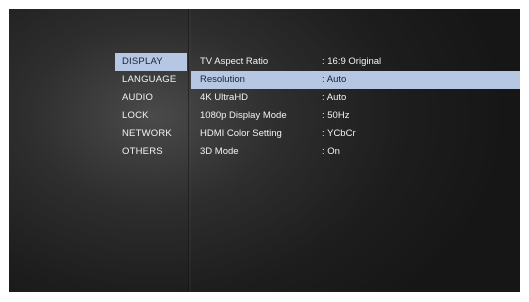 The height and width of the screenshot is (302, 529). Describe the element at coordinates (331, 151) in the screenshot. I see `setting-value: : On` at that location.